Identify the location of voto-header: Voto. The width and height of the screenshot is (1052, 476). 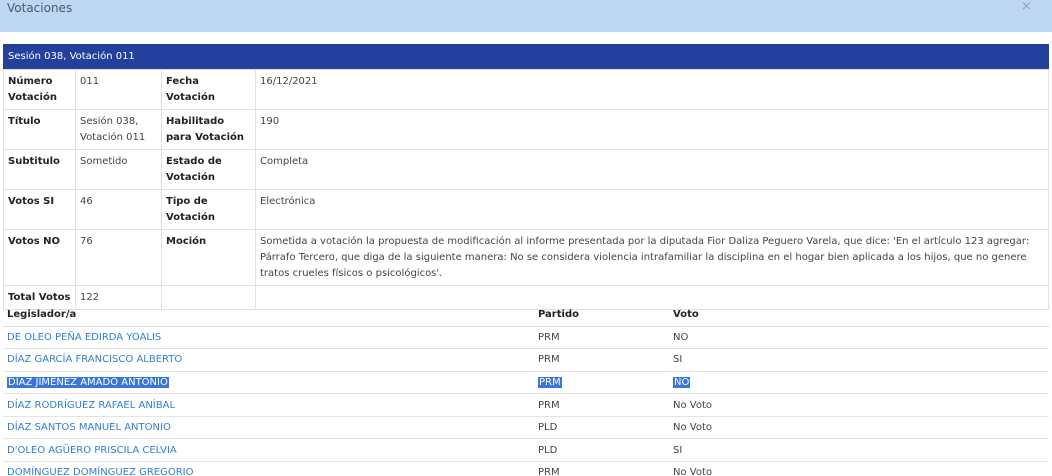
(859, 315).